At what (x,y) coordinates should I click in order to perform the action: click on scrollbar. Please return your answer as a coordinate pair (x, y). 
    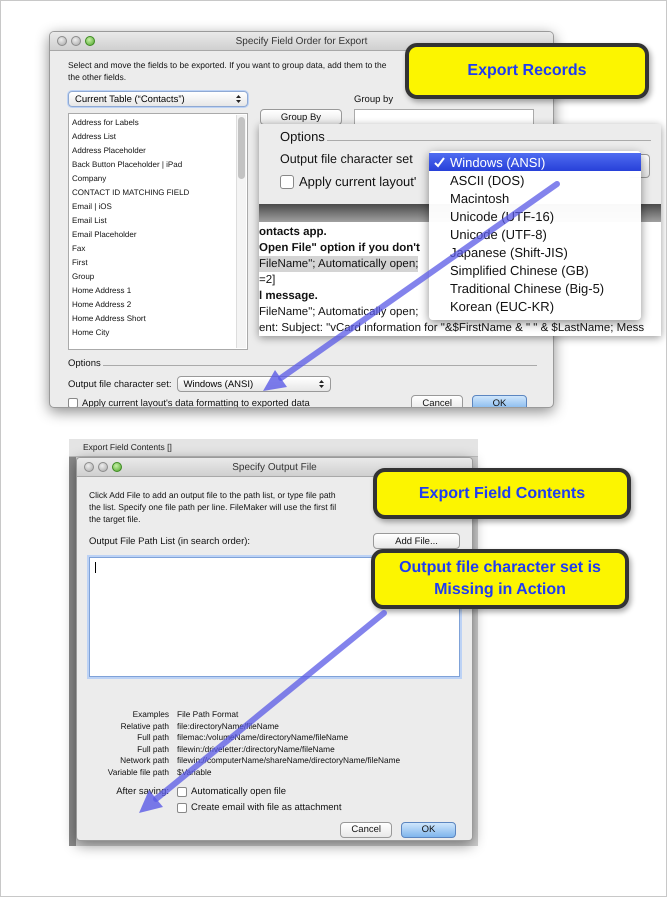
    Looking at the image, I should click on (241, 231).